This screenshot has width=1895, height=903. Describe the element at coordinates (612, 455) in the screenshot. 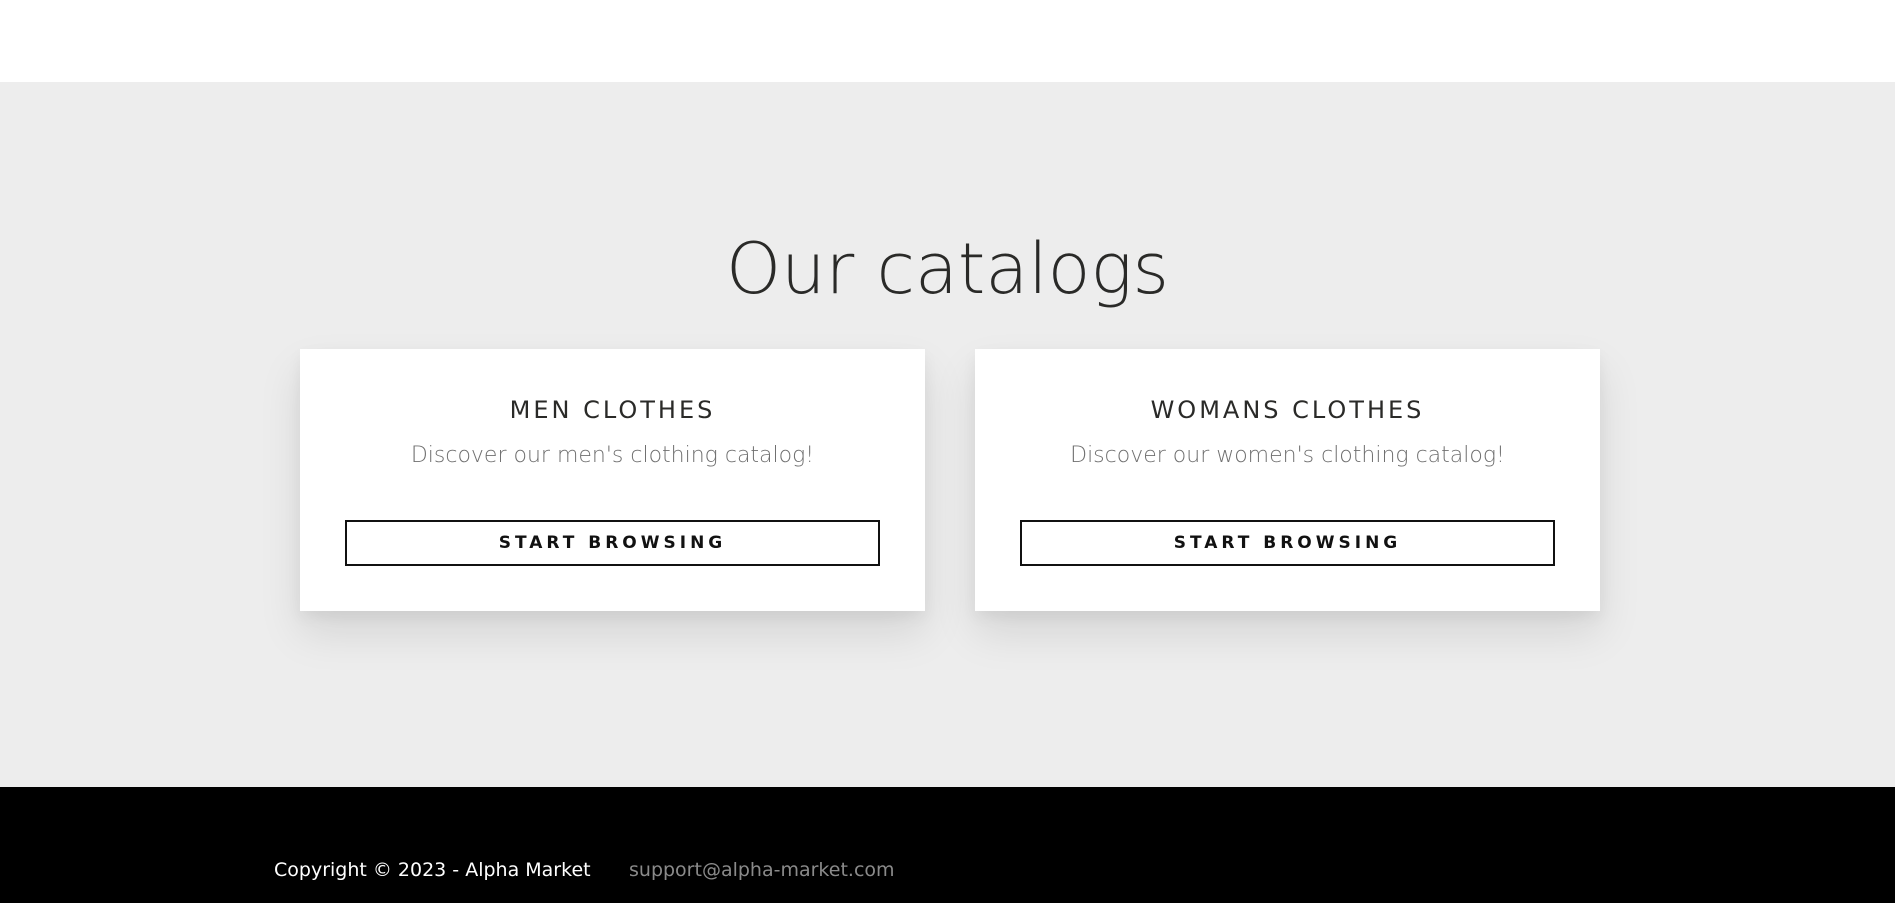

I see `card-description: Discover our men's clothing catalog!` at that location.